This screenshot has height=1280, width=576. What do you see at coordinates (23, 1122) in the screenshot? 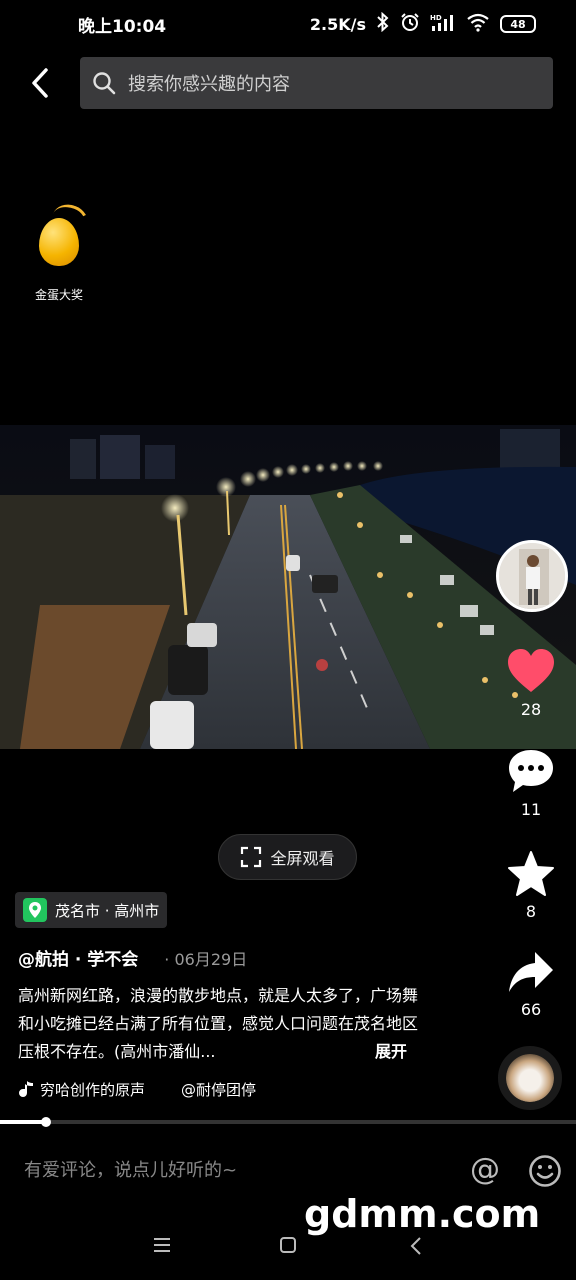
I see `progress-fill` at bounding box center [23, 1122].